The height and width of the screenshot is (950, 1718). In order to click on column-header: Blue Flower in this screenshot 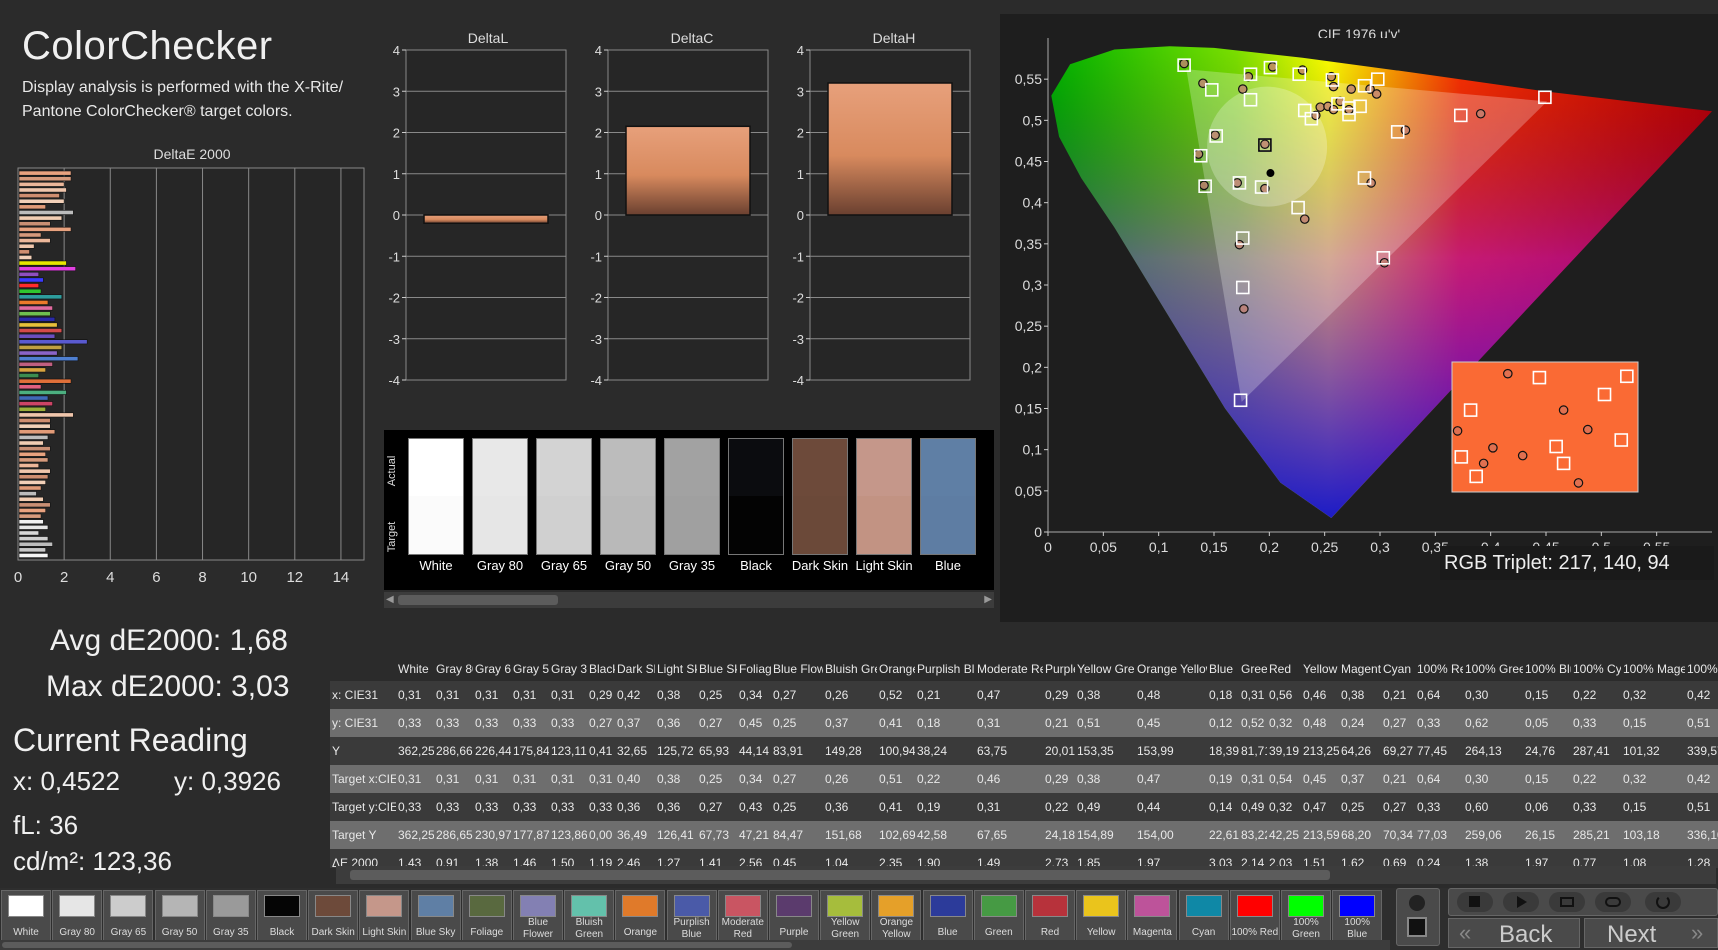, I will do `click(798, 669)`.